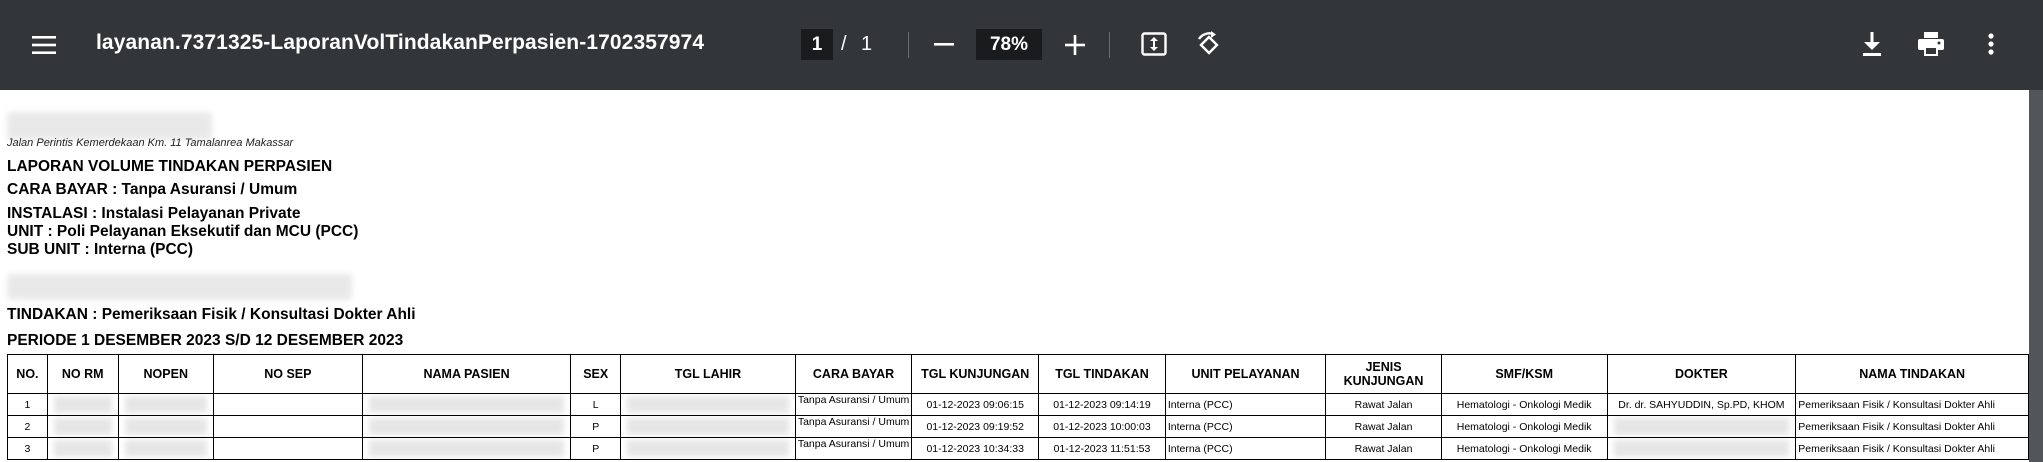  What do you see at coordinates (817, 44) in the screenshot?
I see `page-number-input: 1` at bounding box center [817, 44].